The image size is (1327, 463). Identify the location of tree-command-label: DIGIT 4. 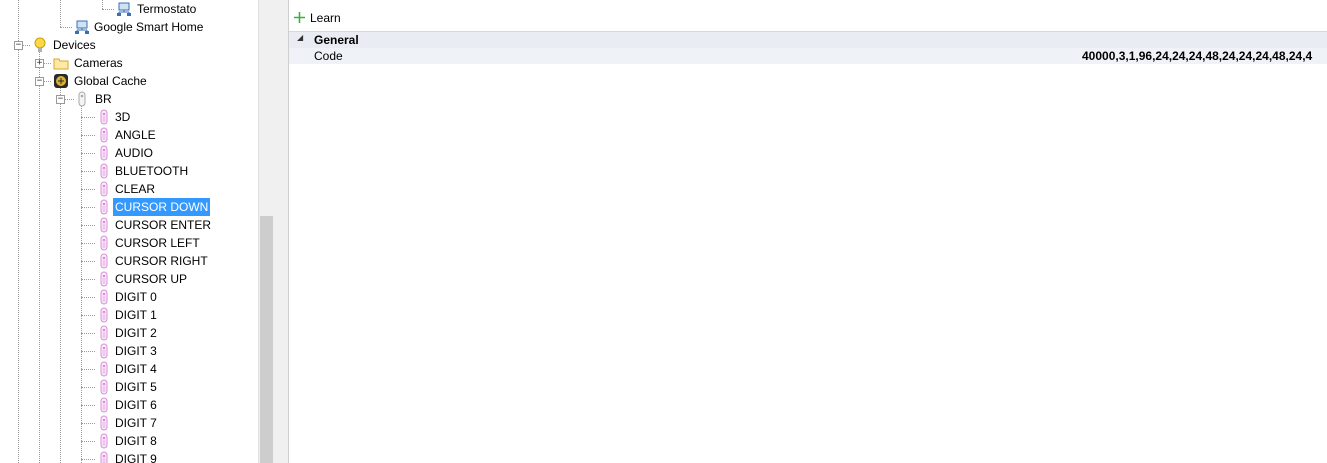
(136, 369).